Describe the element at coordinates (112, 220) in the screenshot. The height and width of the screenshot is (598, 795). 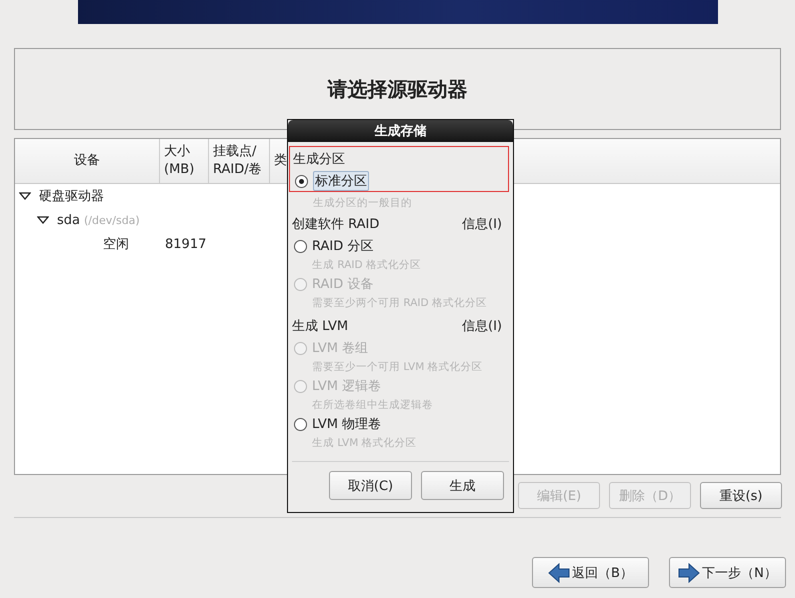
I see `device-path: (/dev/sda)` at that location.